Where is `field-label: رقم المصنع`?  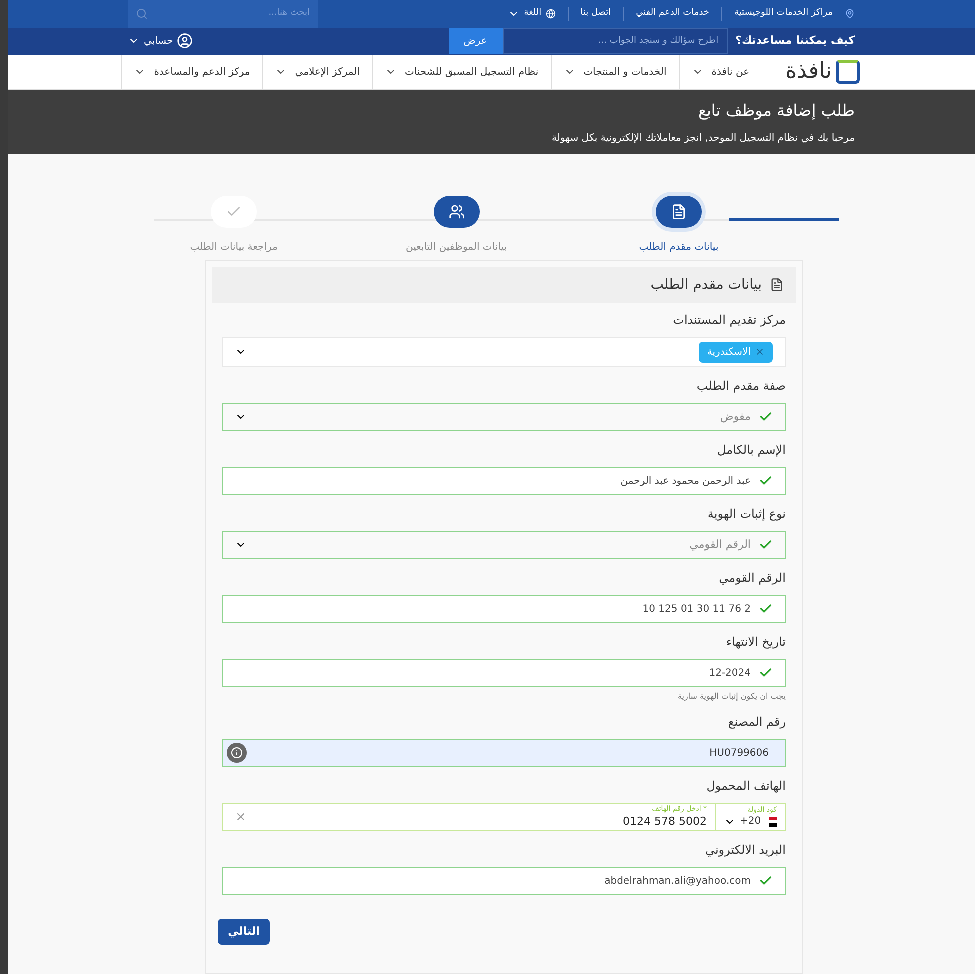
field-label: رقم المصنع is located at coordinates (756, 723).